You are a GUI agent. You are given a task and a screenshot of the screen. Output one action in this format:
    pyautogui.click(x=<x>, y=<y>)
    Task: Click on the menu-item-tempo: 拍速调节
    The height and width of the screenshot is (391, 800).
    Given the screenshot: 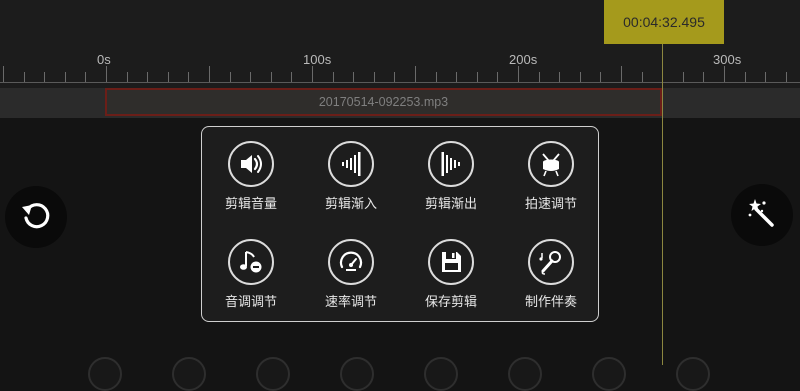 What is the action you would take?
    pyautogui.click(x=551, y=181)
    